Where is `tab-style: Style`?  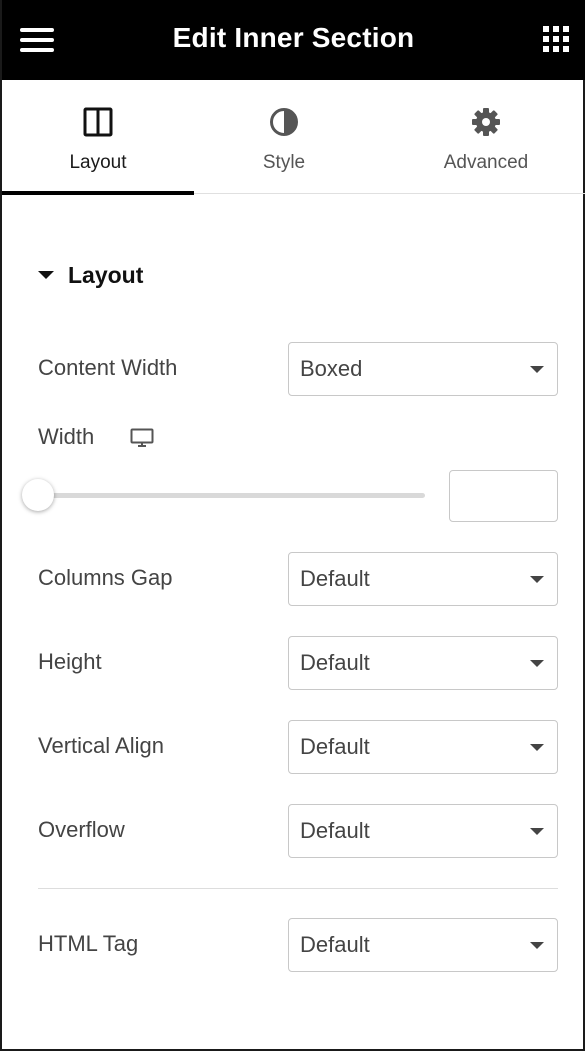
tab-style: Style is located at coordinates (284, 137).